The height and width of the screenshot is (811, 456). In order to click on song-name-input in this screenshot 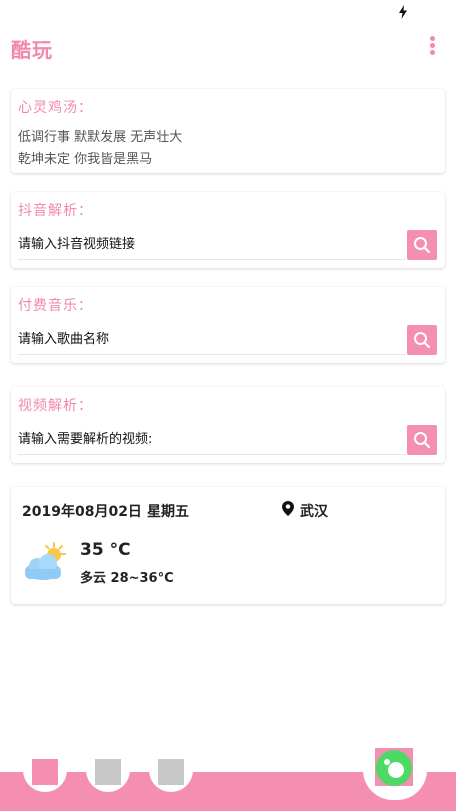, I will do `click(212, 340)`.